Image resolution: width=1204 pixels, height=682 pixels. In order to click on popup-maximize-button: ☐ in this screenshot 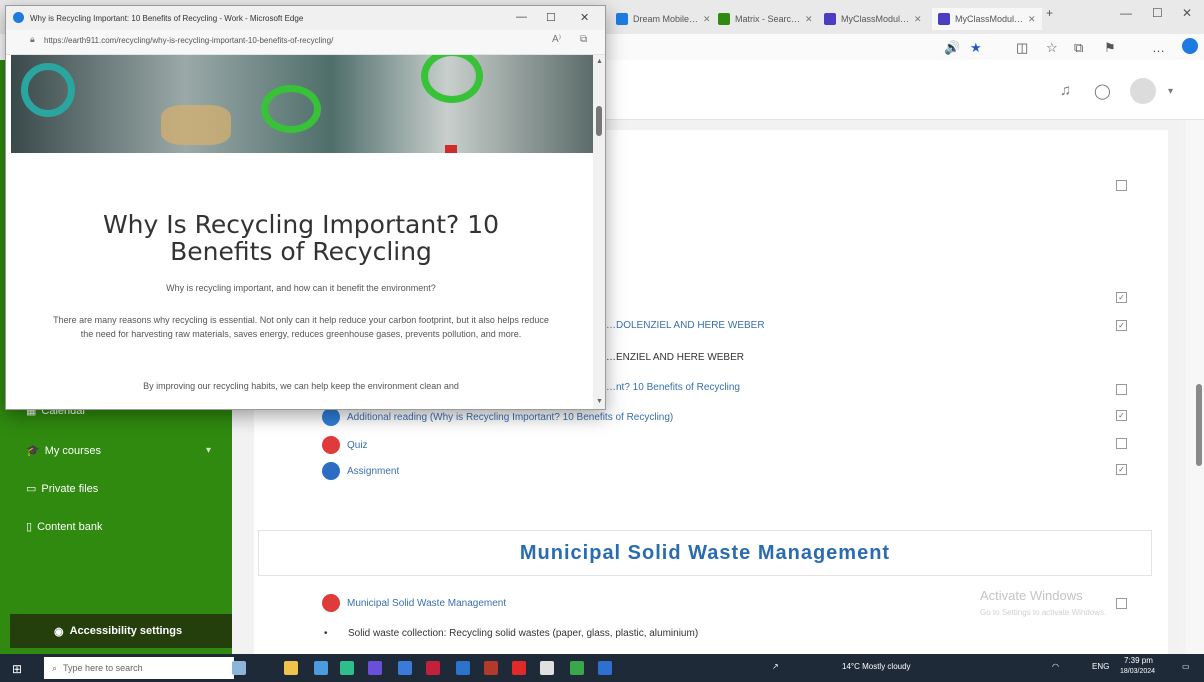, I will do `click(551, 17)`.